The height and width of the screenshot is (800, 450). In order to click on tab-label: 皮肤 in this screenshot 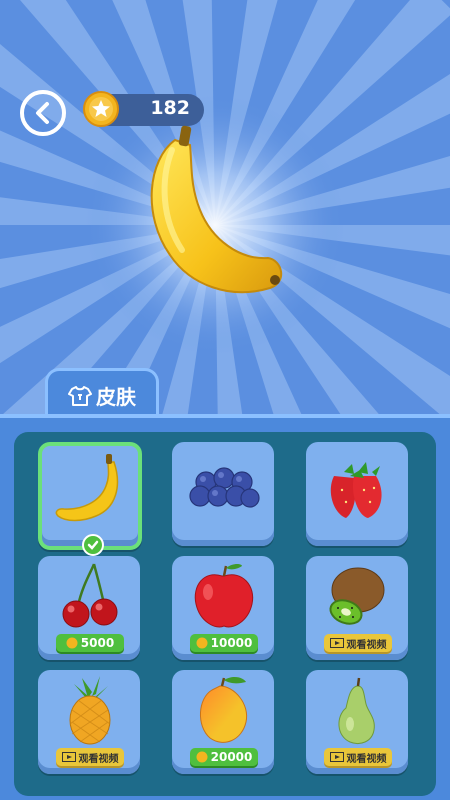, I will do `click(116, 397)`.